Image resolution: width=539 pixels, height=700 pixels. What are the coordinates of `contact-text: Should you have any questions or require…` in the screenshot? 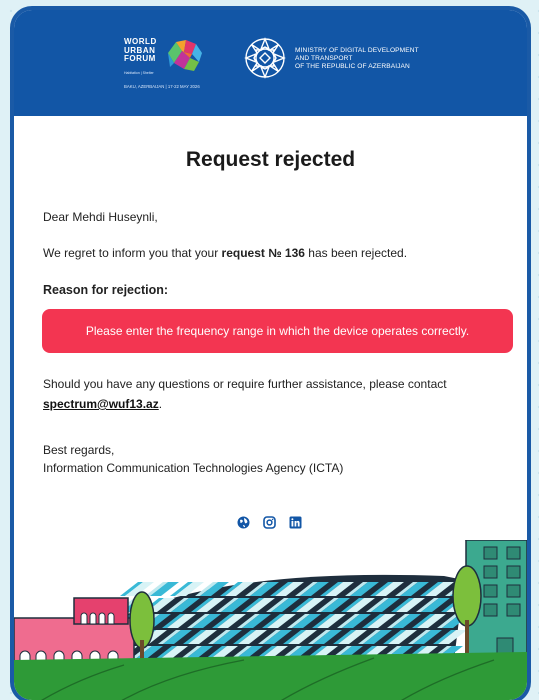 It's located at (245, 384).